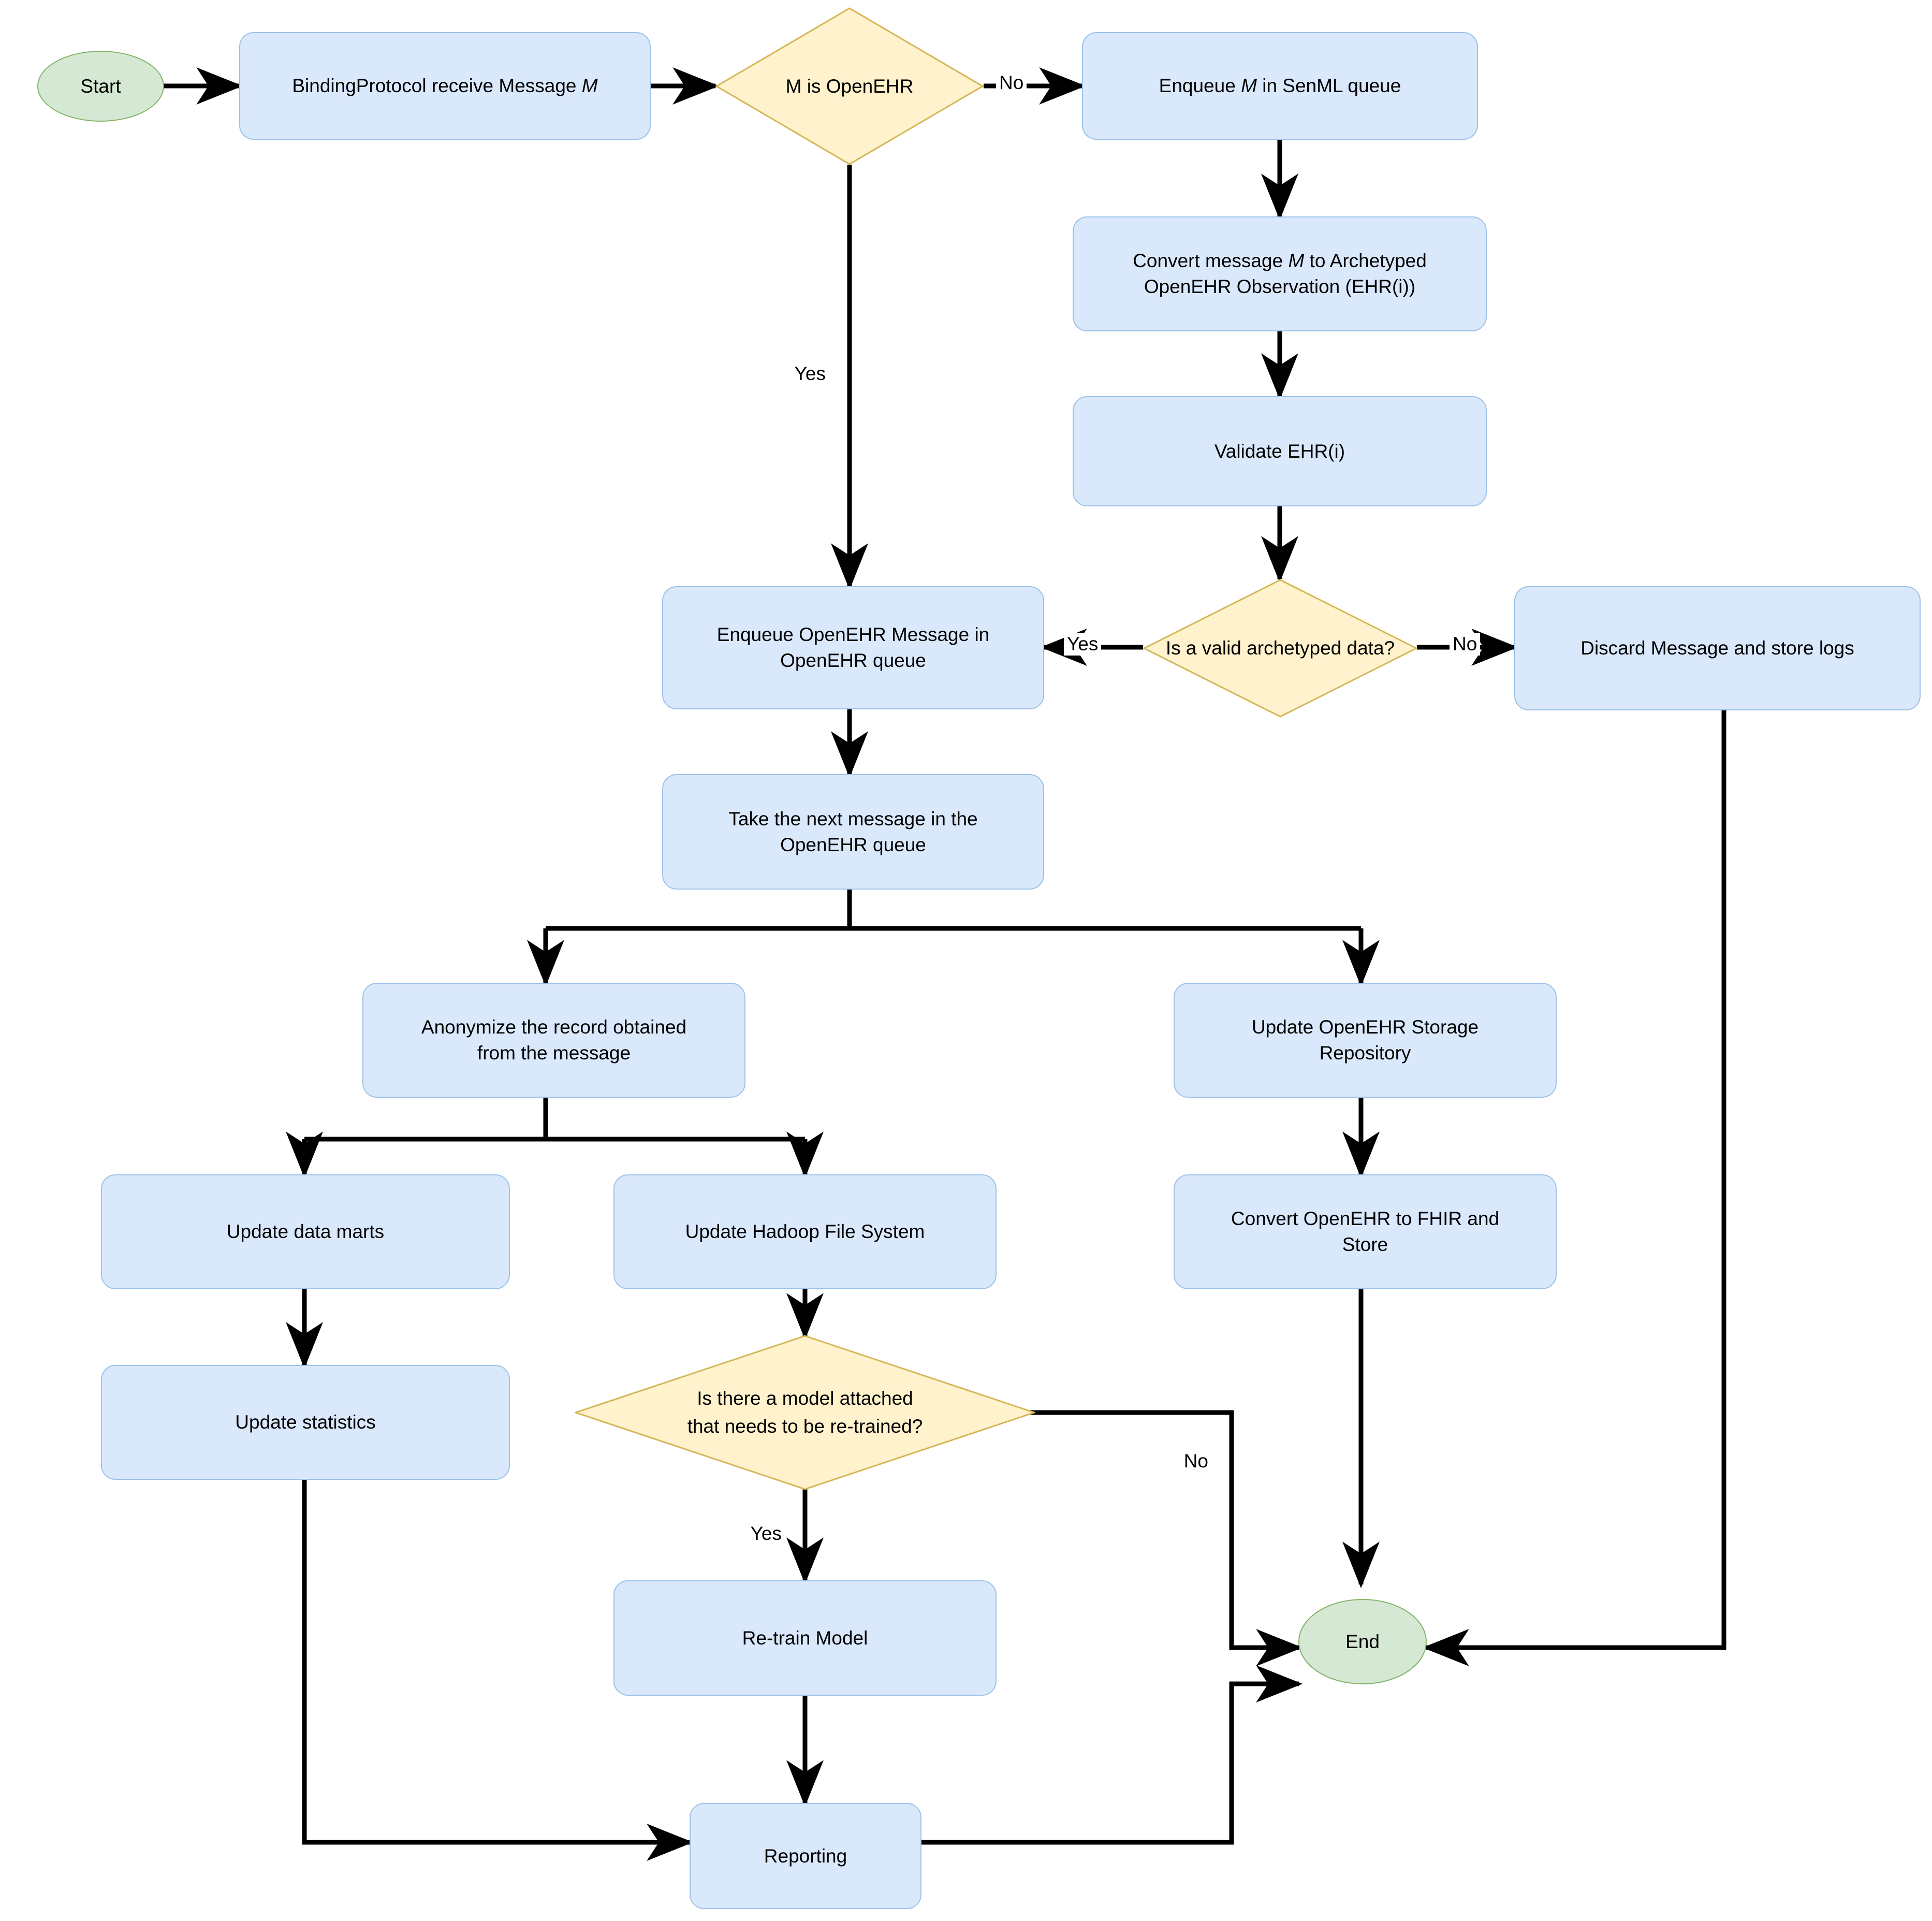 This screenshot has width=1932, height=1921. I want to click on node-end: End, so click(1363, 1641).